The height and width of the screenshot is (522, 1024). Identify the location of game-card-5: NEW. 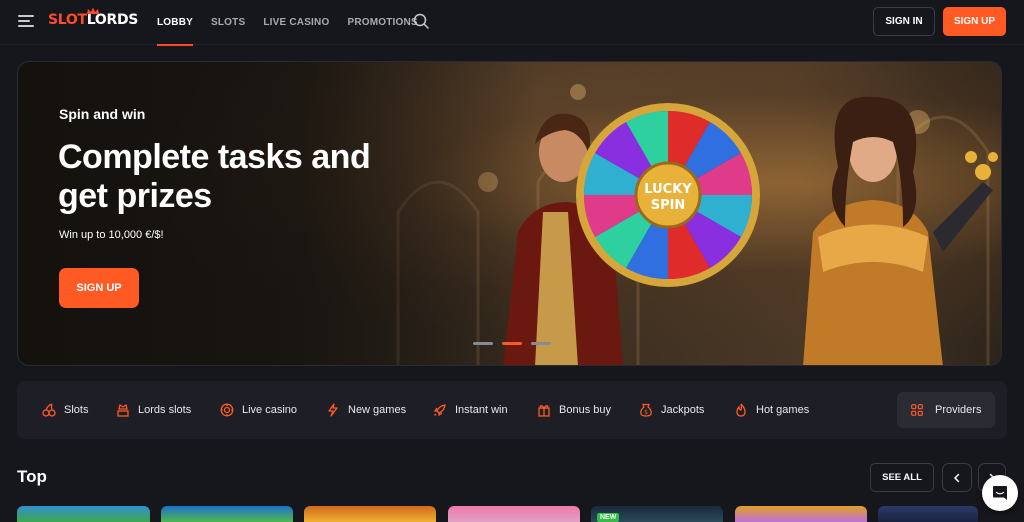
(657, 514).